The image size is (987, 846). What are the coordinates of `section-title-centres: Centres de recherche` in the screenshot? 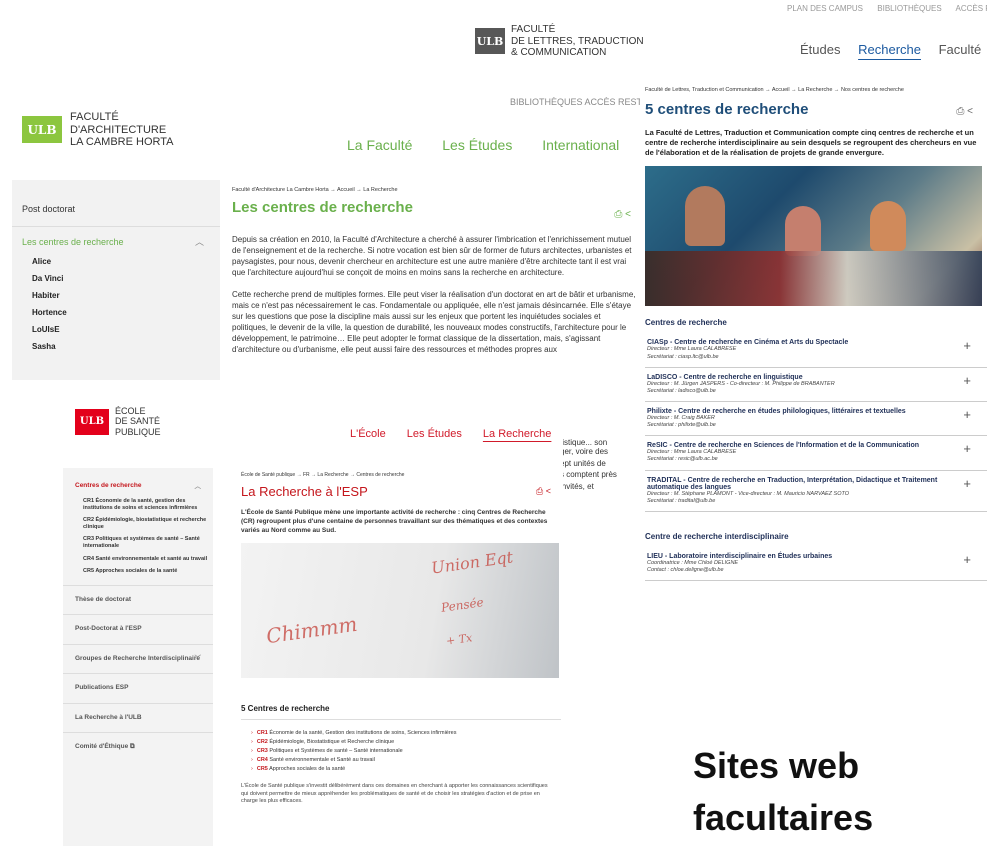 It's located at (686, 323).